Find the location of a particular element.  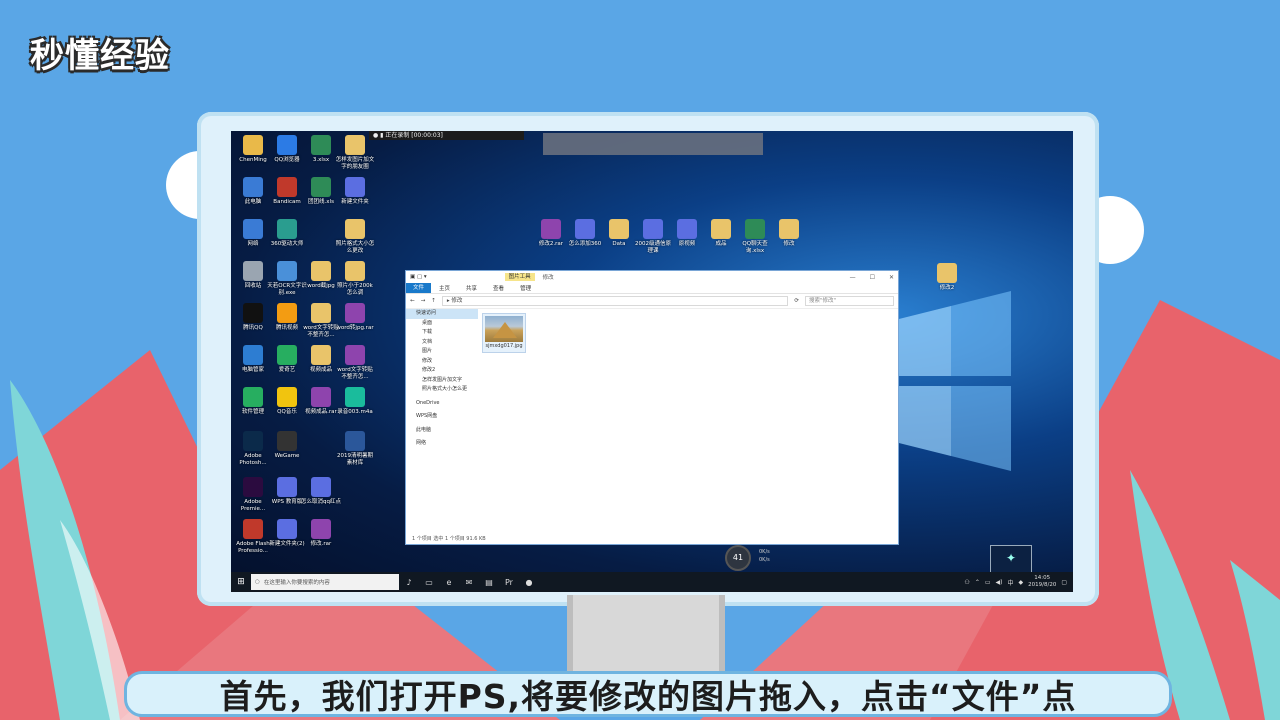

mail-icon: ✉ is located at coordinates (469, 582).